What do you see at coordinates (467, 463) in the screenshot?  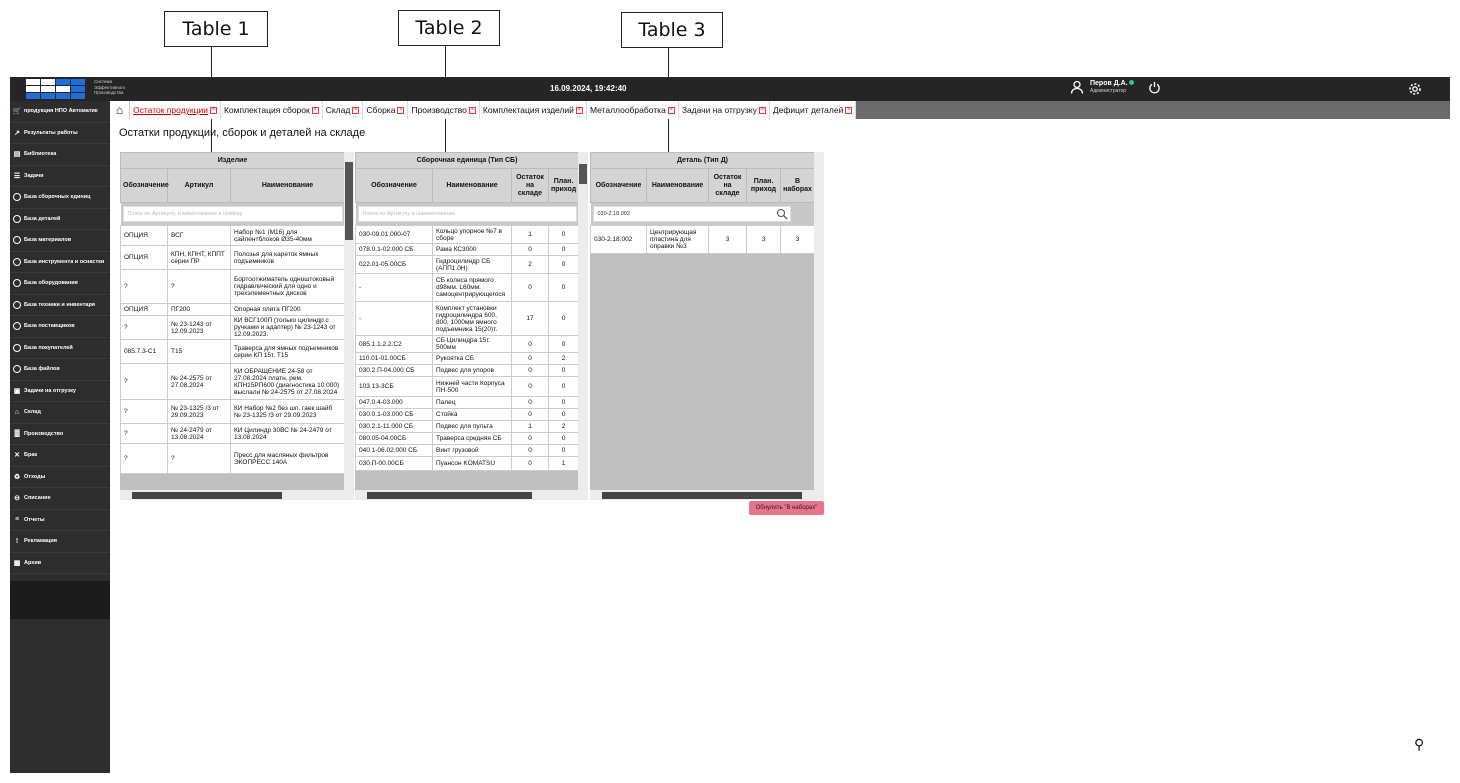 I see `table-row: 030.П-00.00СБ Пуансон KOMATSU 0 1` at bounding box center [467, 463].